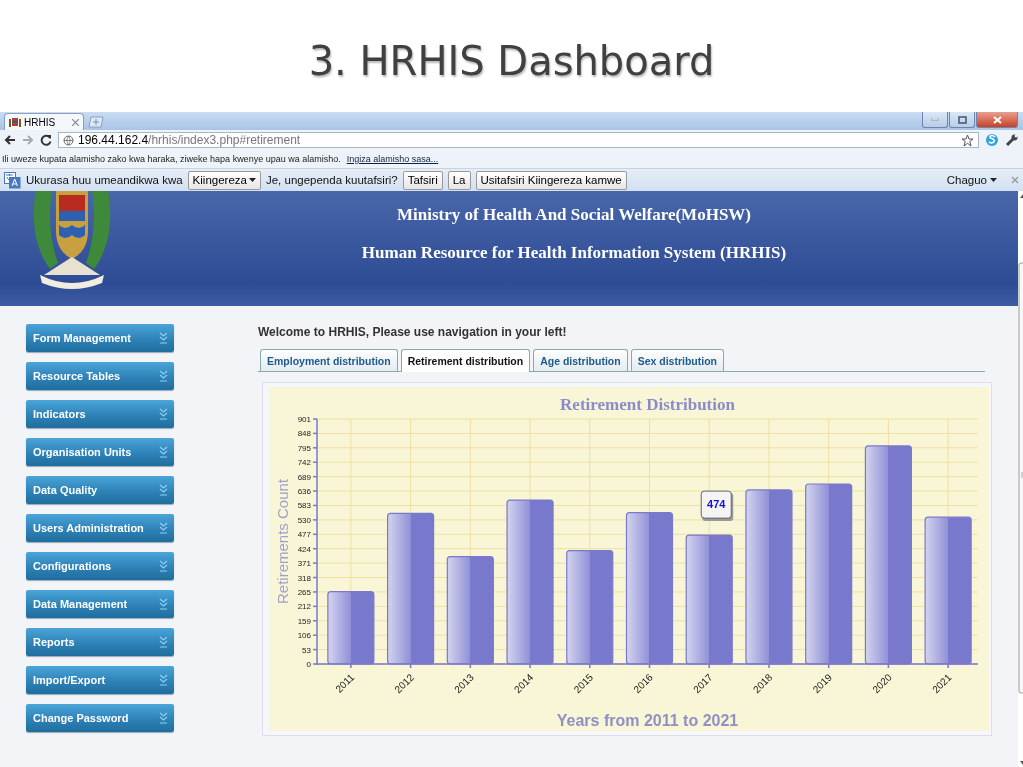  I want to click on translate-button: Tafsiri, so click(422, 180).